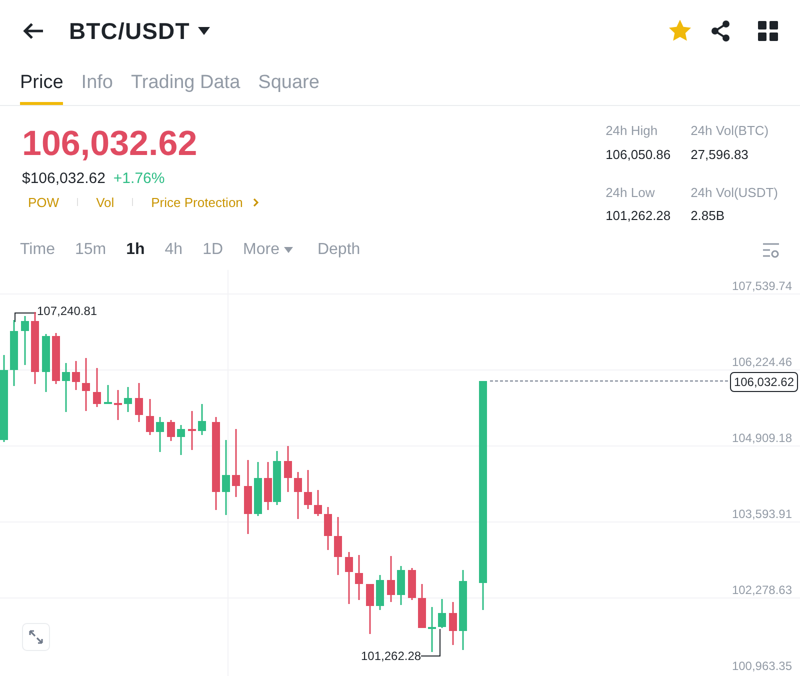 The image size is (800, 676). Describe the element at coordinates (90, 250) in the screenshot. I see `interval-tab: 15m` at that location.